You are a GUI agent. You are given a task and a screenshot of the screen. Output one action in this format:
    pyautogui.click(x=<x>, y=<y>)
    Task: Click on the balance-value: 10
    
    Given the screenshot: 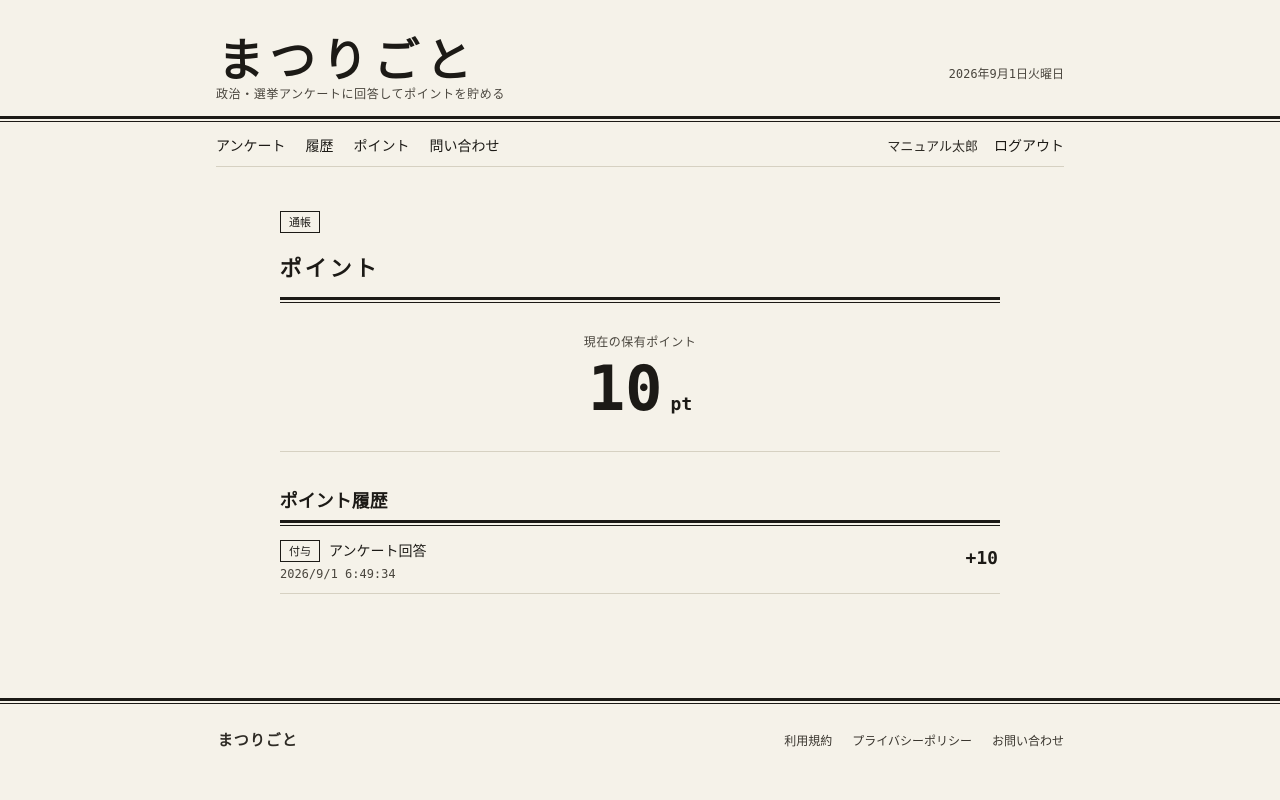 What is the action you would take?
    pyautogui.click(x=625, y=388)
    